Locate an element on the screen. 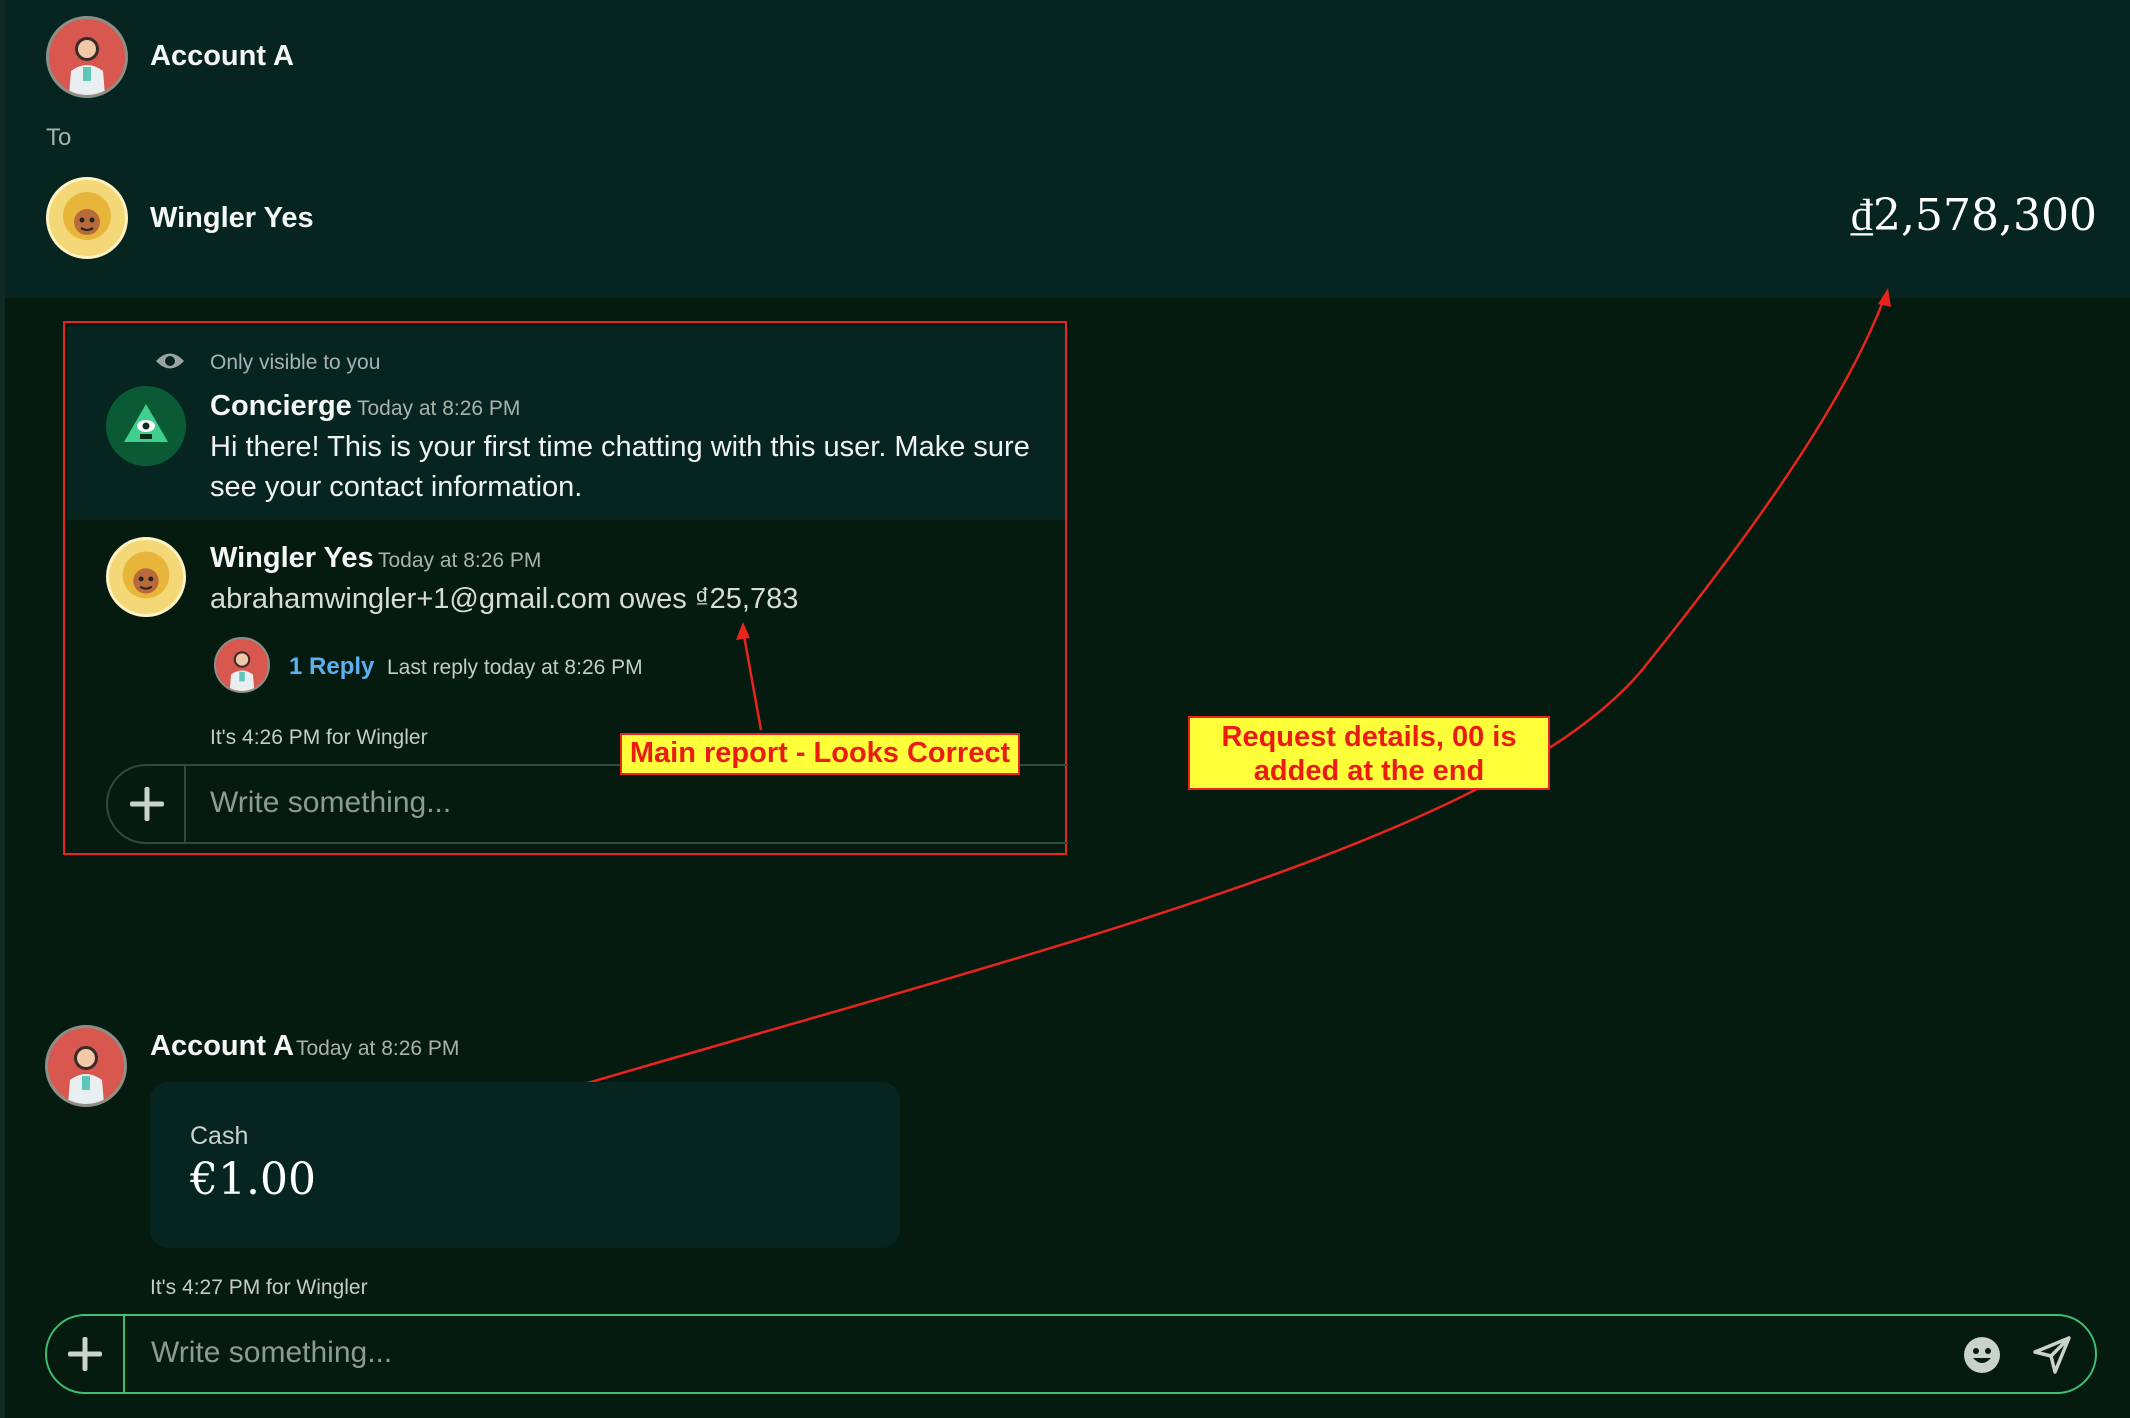  main-add-button is located at coordinates (86, 1354).